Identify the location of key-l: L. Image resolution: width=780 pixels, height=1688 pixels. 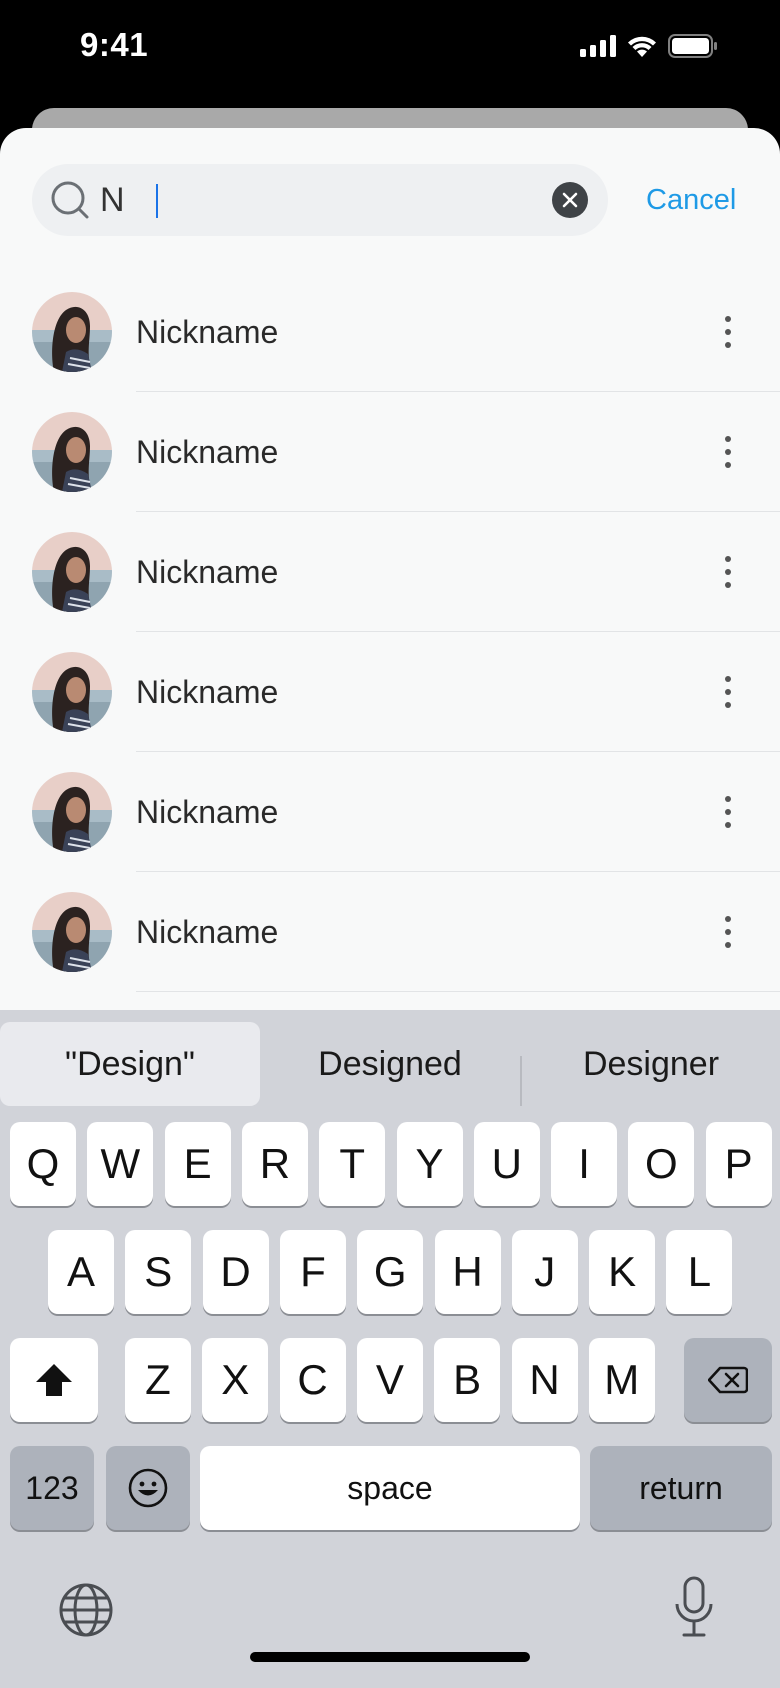
(699, 1272).